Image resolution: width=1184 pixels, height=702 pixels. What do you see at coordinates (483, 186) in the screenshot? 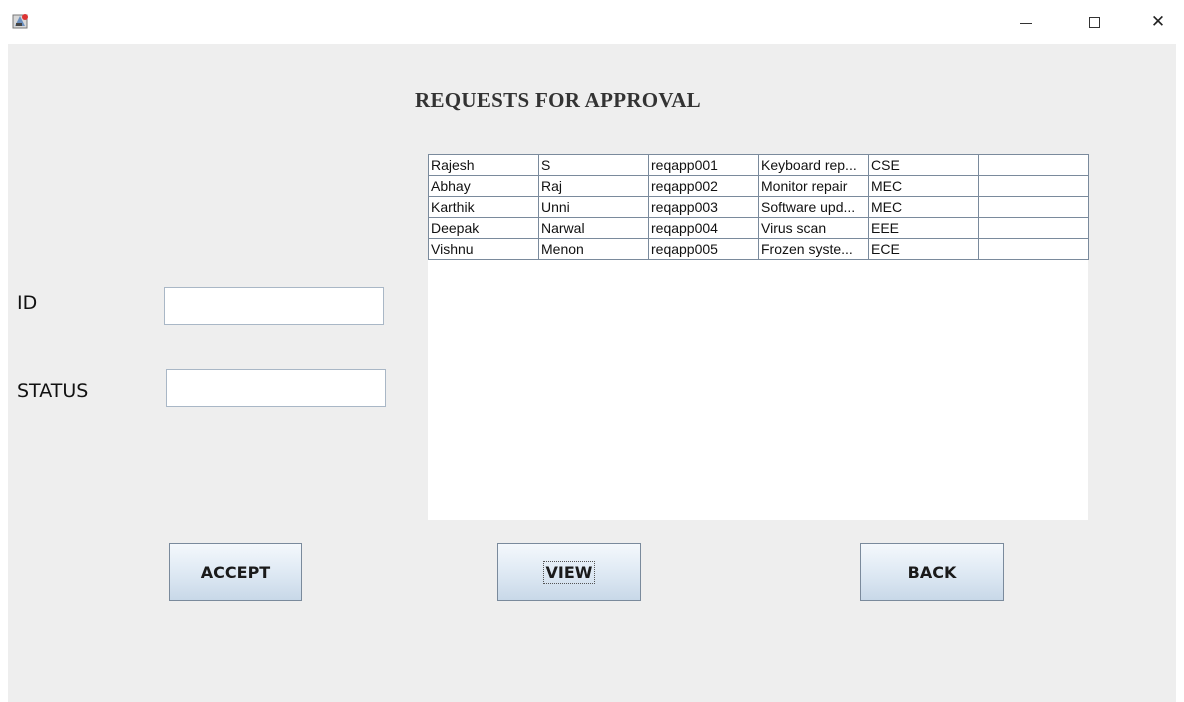
I see `table-cell: Abhay` at bounding box center [483, 186].